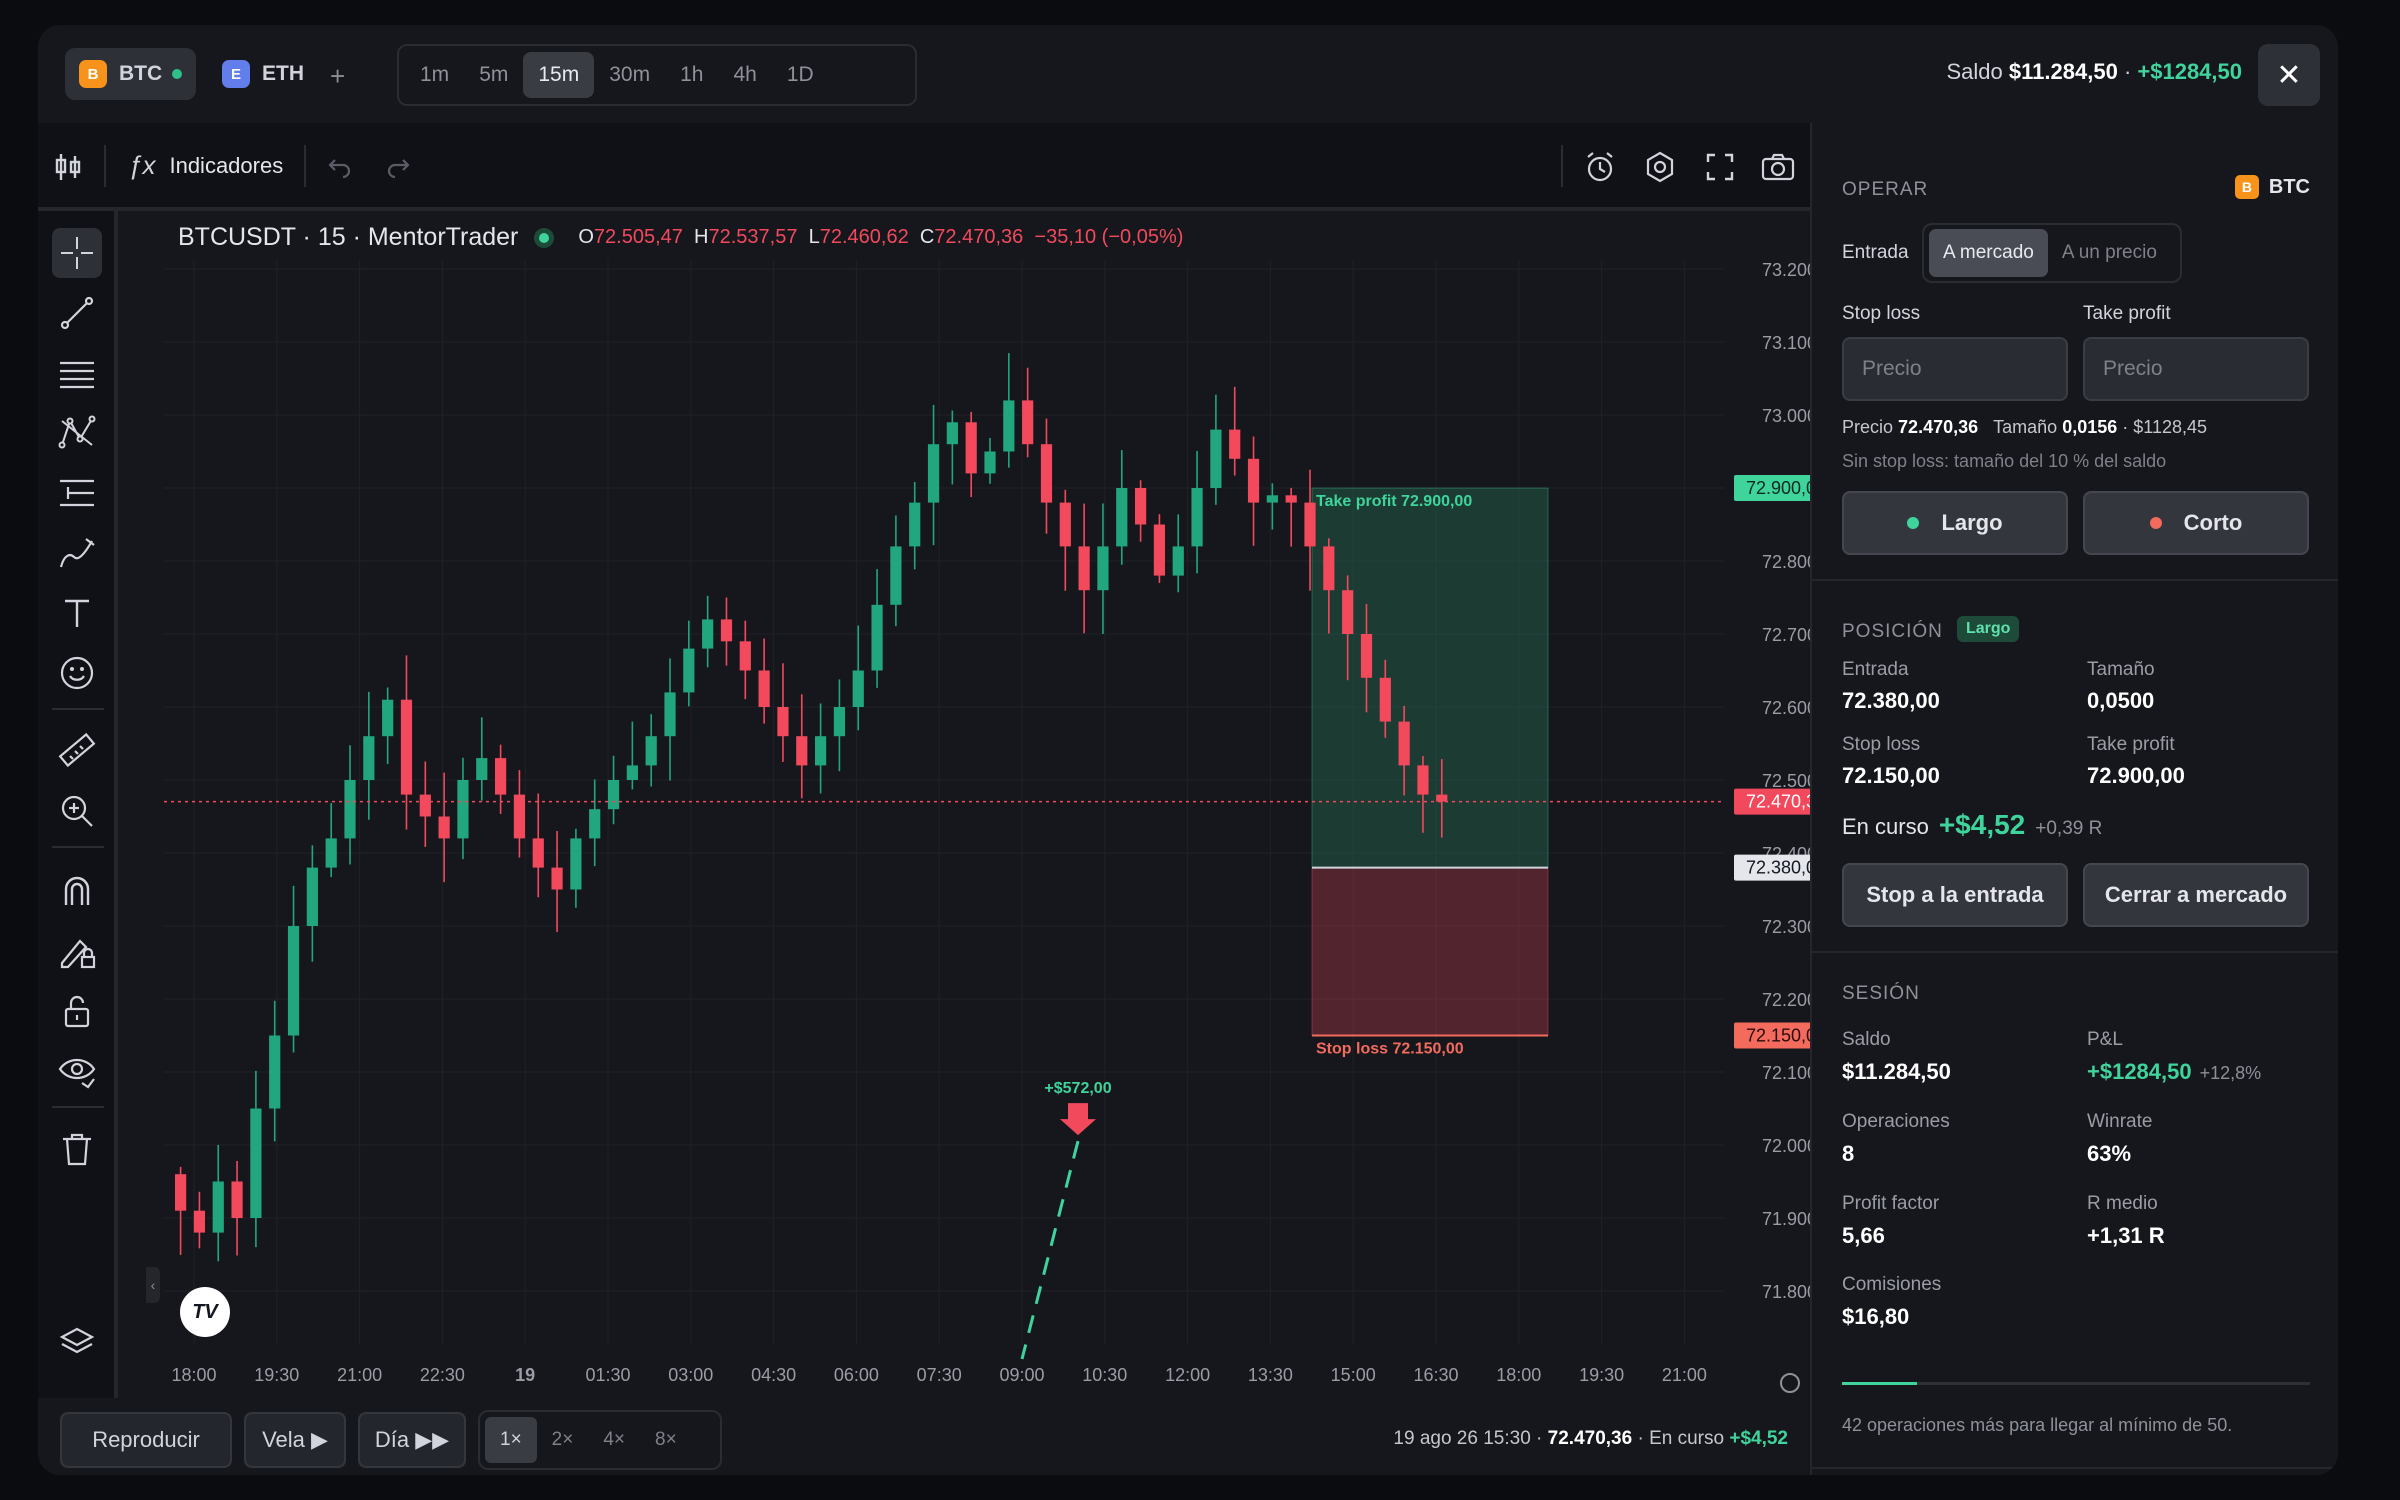  What do you see at coordinates (105, 166) in the screenshot?
I see `toolbar-separator` at bounding box center [105, 166].